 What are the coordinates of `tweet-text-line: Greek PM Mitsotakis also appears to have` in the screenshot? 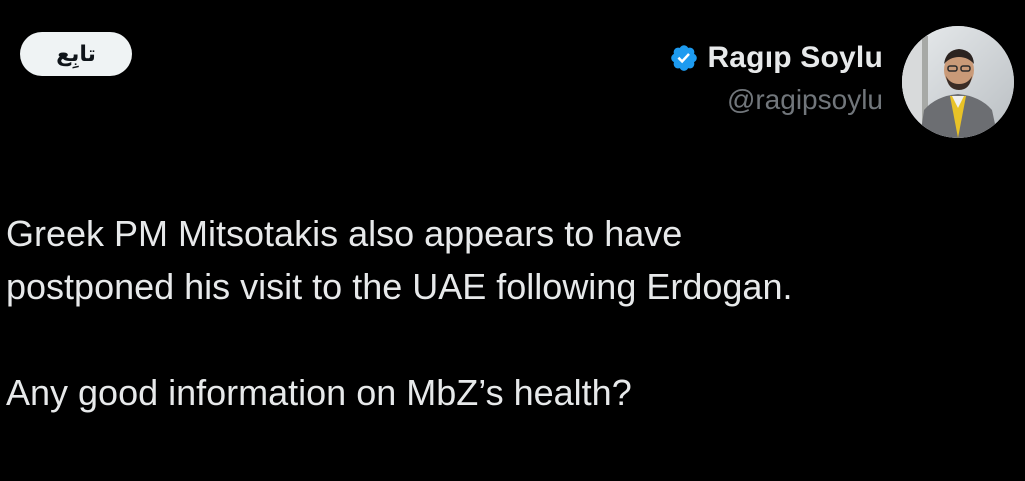 It's located at (344, 233).